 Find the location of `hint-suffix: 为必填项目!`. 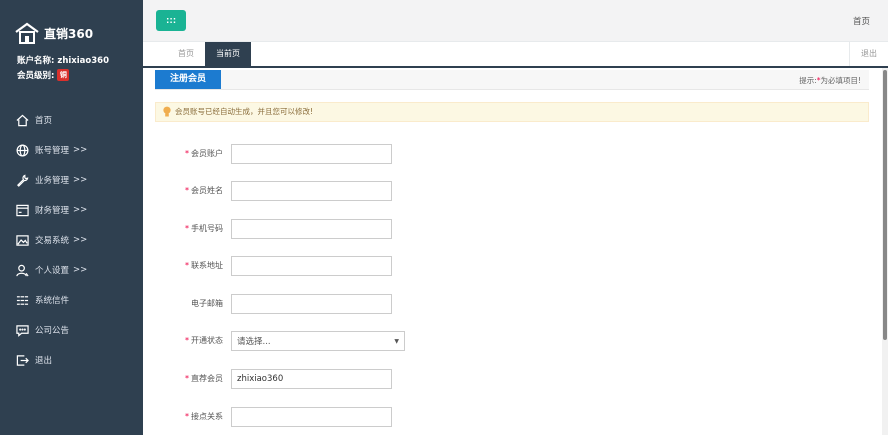

hint-suffix: 为必填项目! is located at coordinates (840, 80).